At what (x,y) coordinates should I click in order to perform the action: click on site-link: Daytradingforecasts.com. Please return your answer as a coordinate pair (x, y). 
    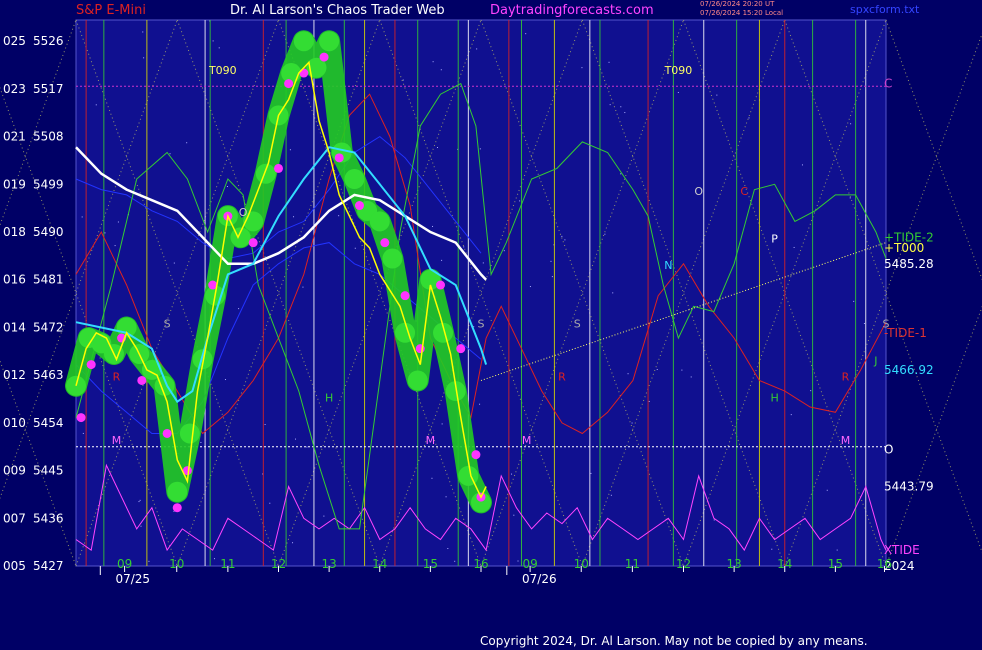
    Looking at the image, I should click on (572, 10).